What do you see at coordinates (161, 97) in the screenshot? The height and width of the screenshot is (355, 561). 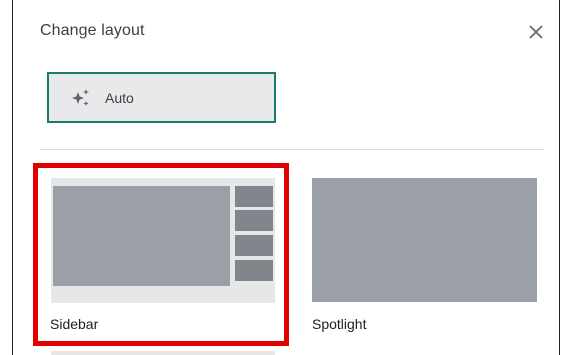 I see `auto-layout-button: Auto` at bounding box center [161, 97].